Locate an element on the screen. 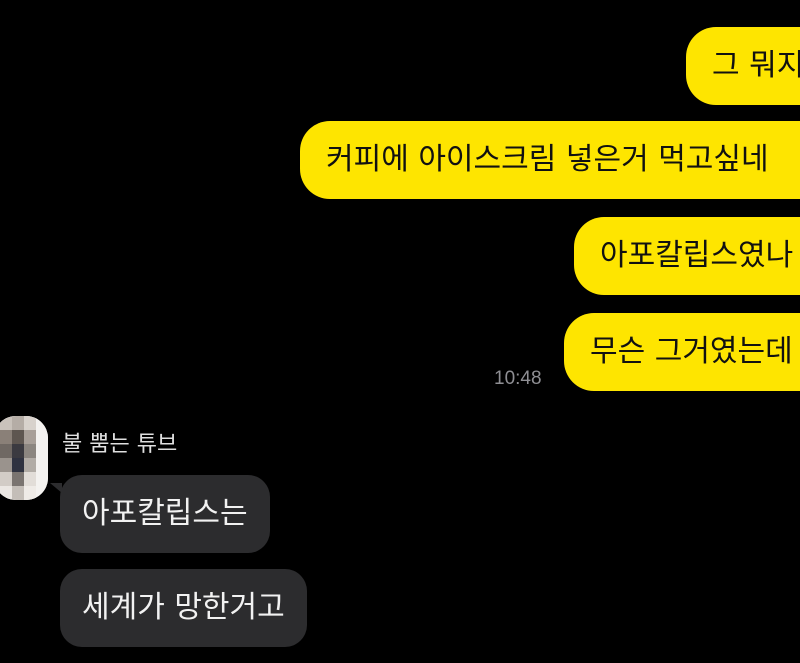 This screenshot has width=800, height=663. sender-avatar is located at coordinates (24, 458).